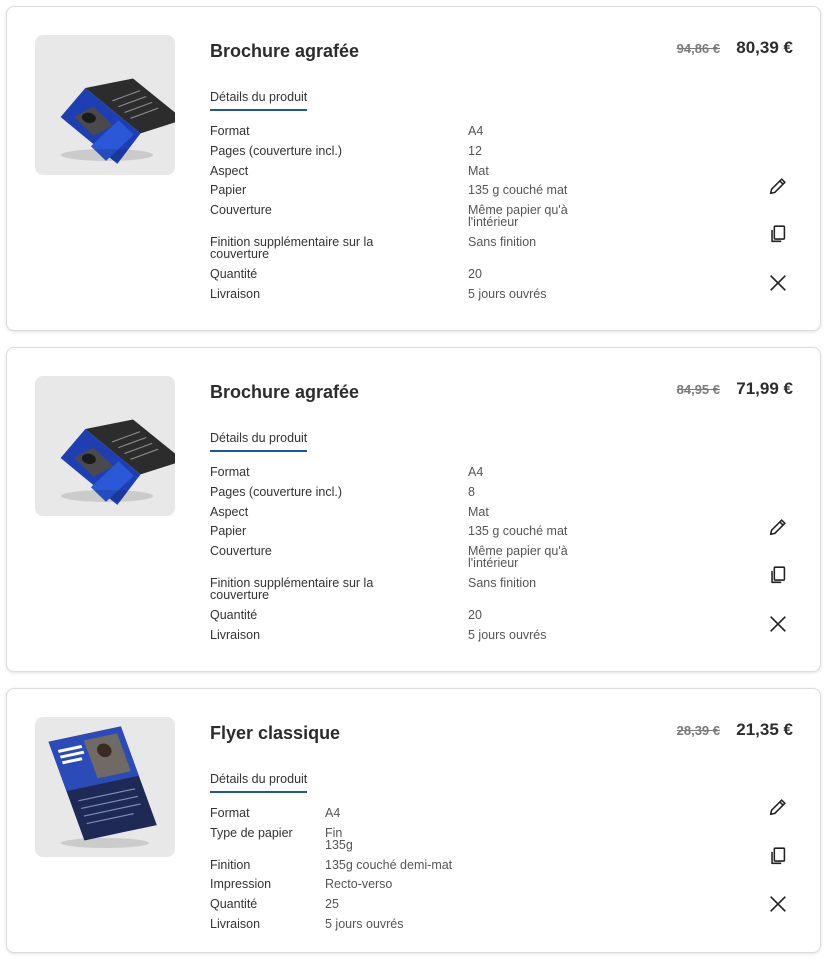 Image resolution: width=828 pixels, height=960 pixels. I want to click on spec-row: Finition 135g couché demi-mat, so click(331, 867).